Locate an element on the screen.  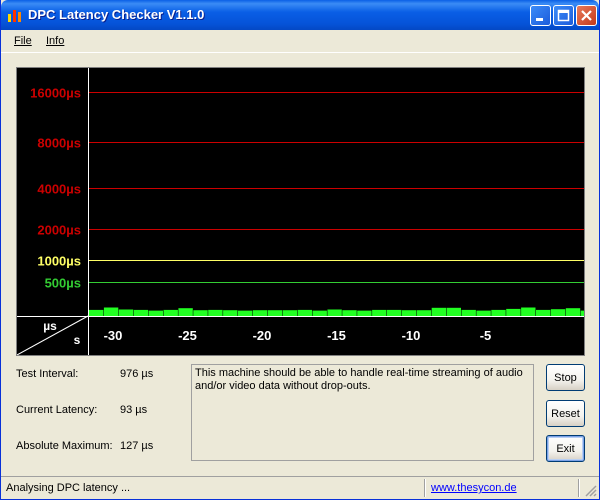
maximize-button is located at coordinates (563, 15).